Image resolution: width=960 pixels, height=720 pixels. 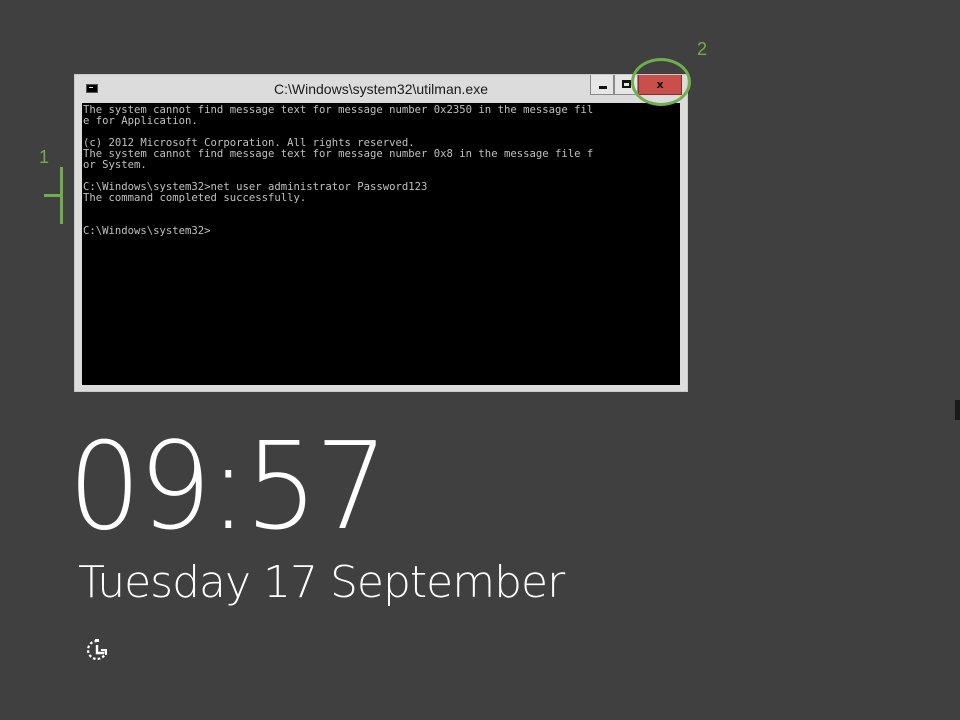 I want to click on maximize-icon, so click(x=626, y=84).